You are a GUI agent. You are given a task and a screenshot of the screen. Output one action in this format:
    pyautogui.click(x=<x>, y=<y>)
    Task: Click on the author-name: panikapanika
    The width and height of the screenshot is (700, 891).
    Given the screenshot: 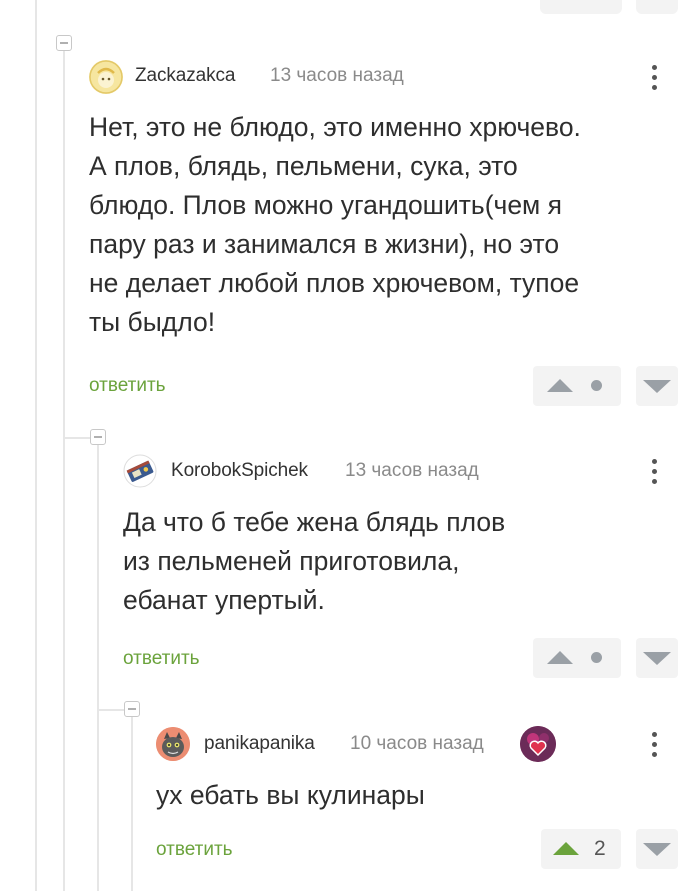 What is the action you would take?
    pyautogui.click(x=259, y=744)
    